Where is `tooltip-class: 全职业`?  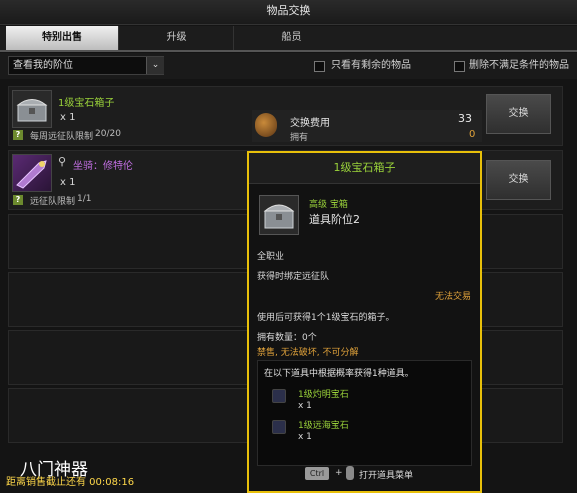 tooltip-class: 全职业 is located at coordinates (271, 257).